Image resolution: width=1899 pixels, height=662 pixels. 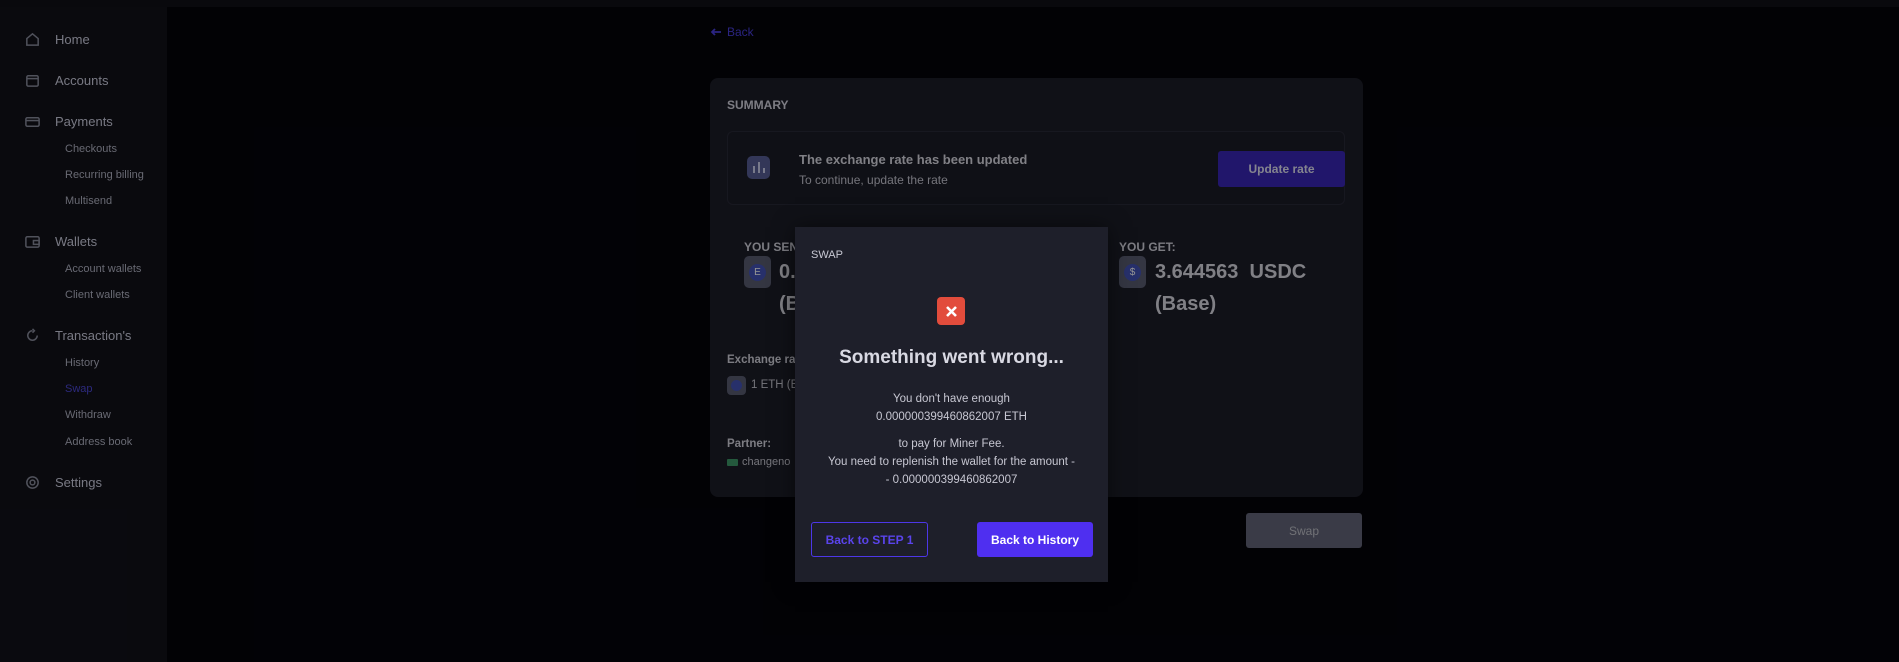 What do you see at coordinates (873, 180) in the screenshot?
I see `rate-notice-subtitle: To continue, update the rate` at bounding box center [873, 180].